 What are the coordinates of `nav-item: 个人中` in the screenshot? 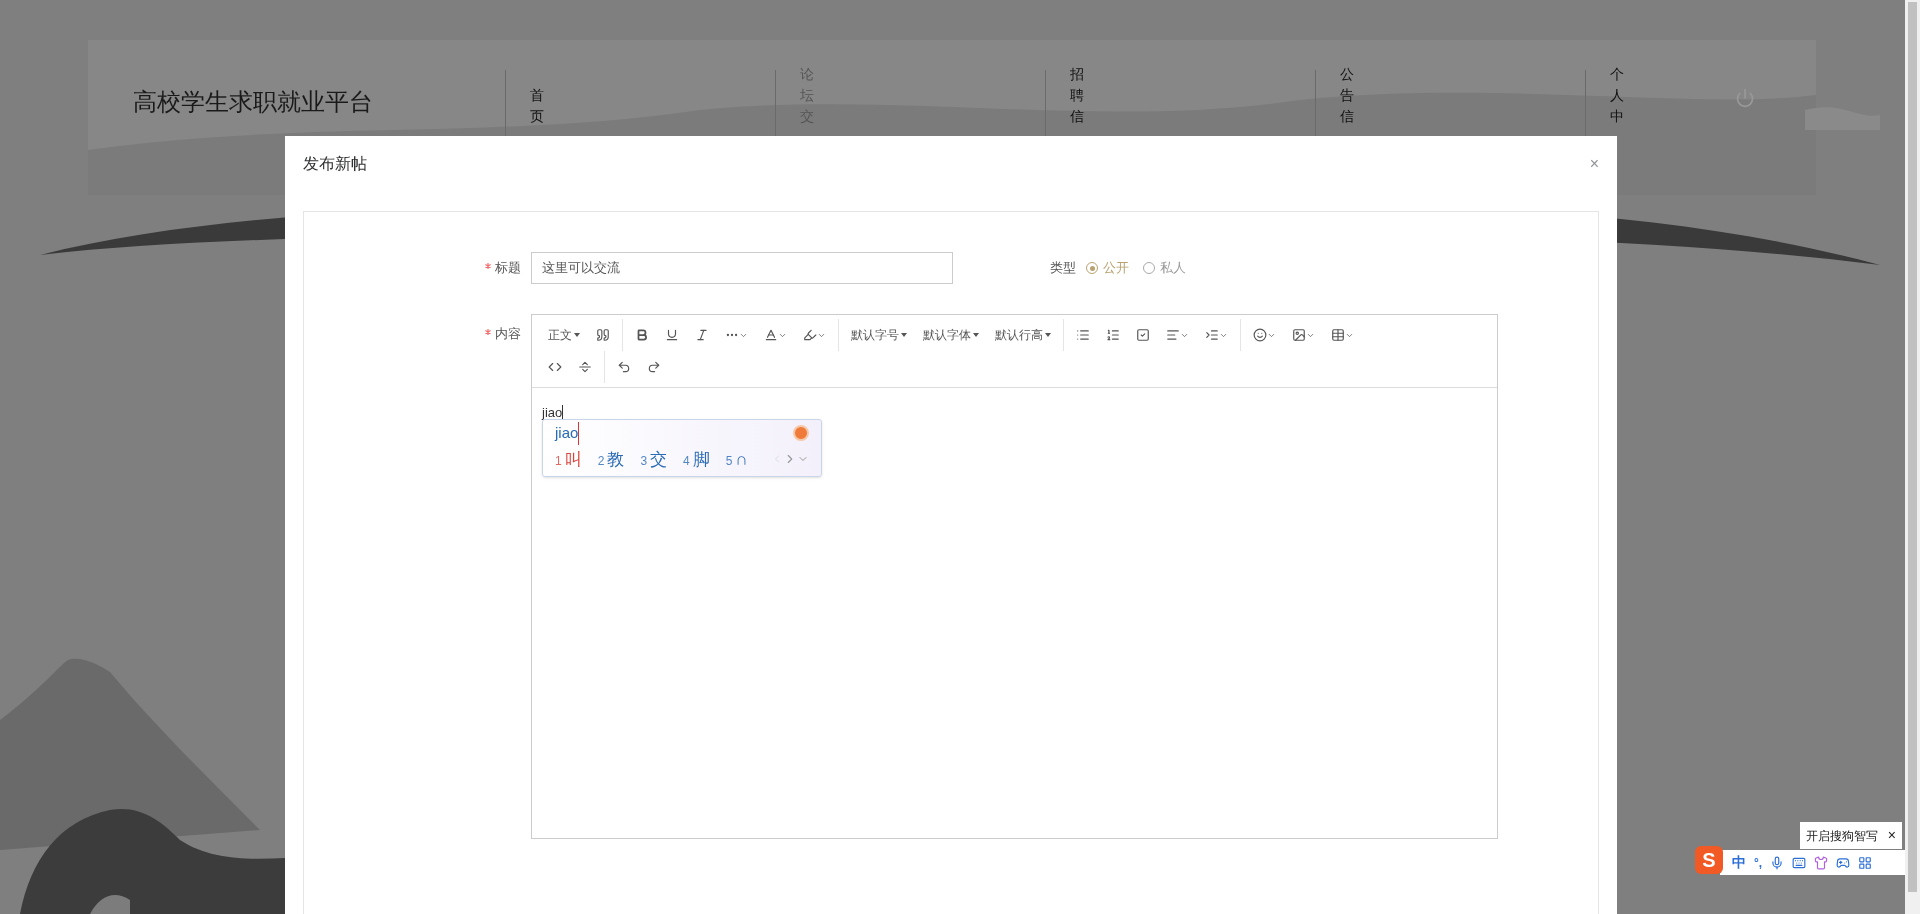 It's located at (1617, 102).